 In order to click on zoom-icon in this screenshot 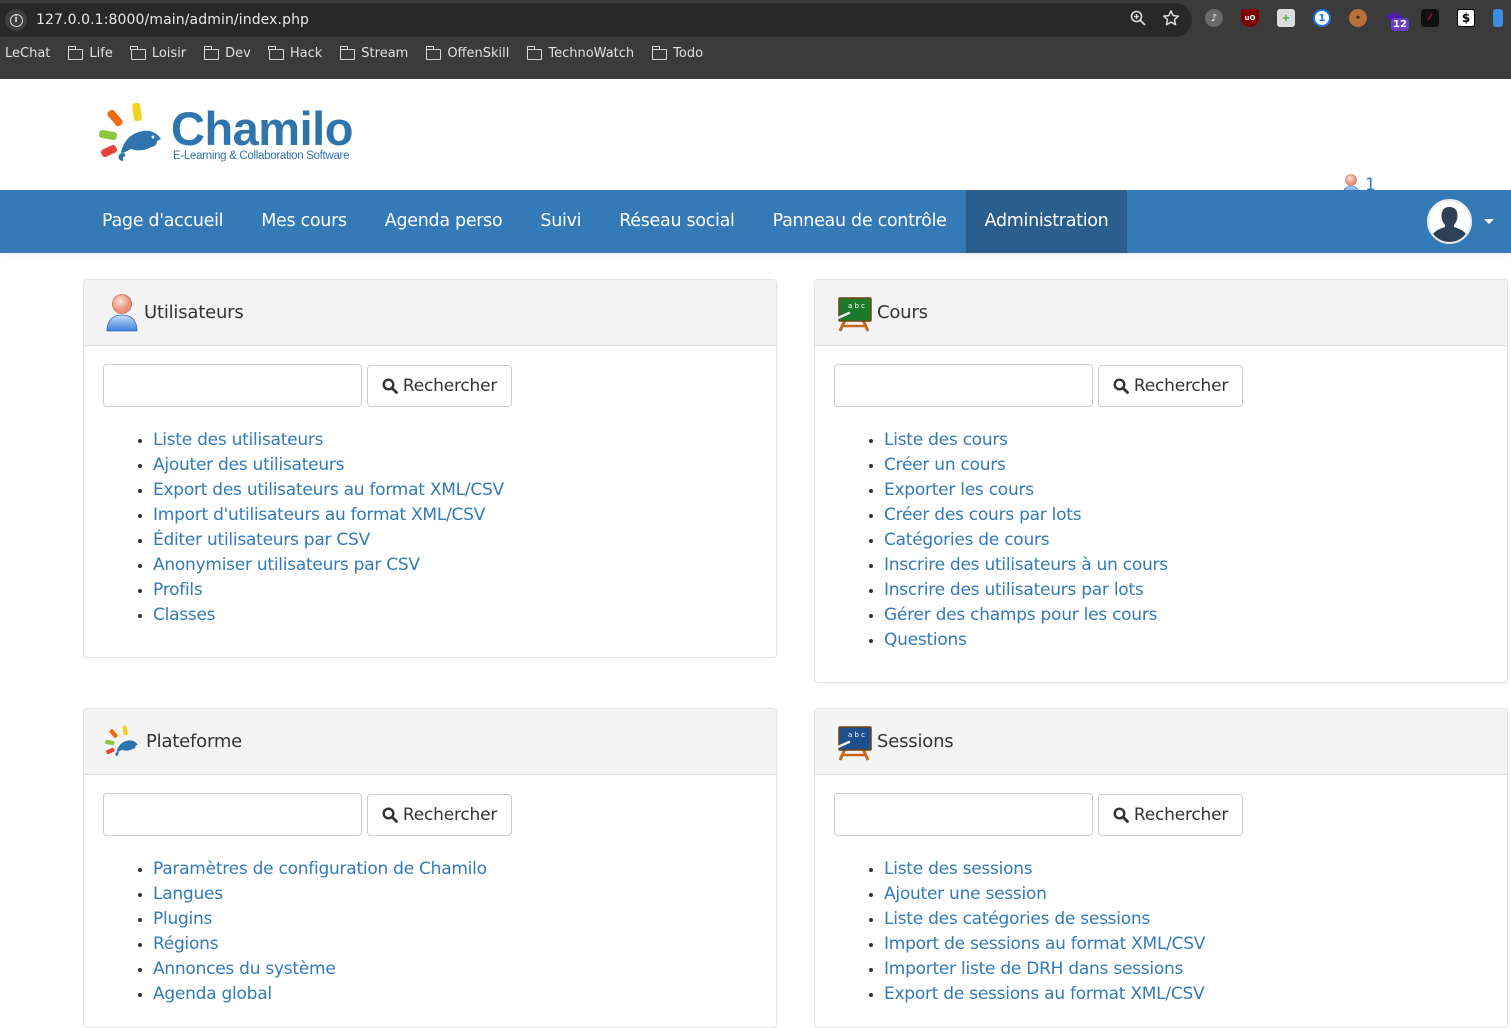, I will do `click(1138, 20)`.